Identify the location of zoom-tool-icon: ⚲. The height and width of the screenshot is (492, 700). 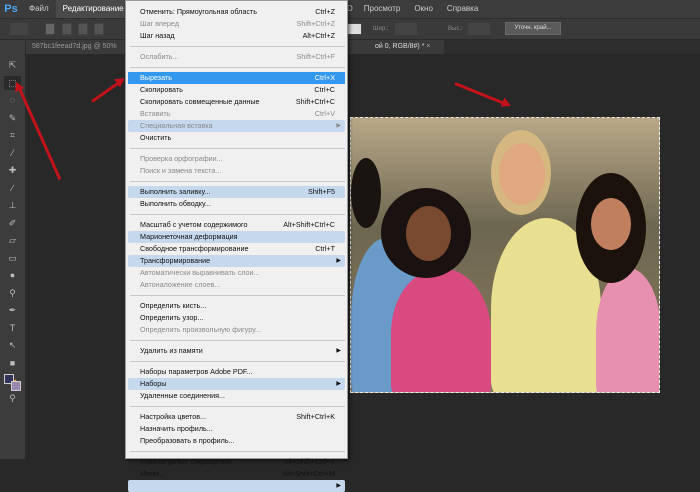
(12, 398).